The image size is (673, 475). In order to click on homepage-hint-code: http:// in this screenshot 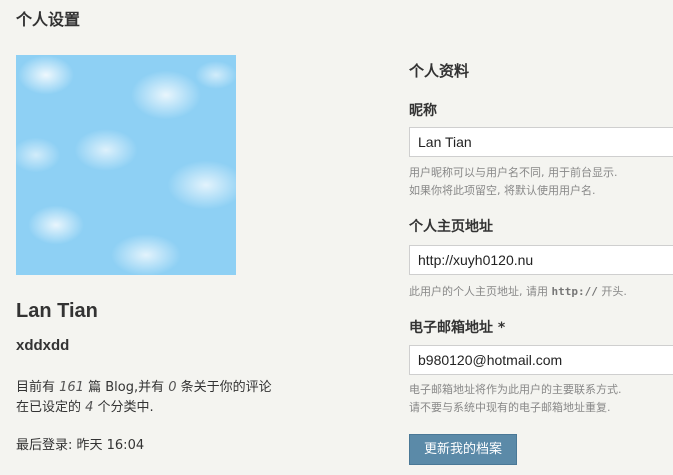, I will do `click(574, 291)`.